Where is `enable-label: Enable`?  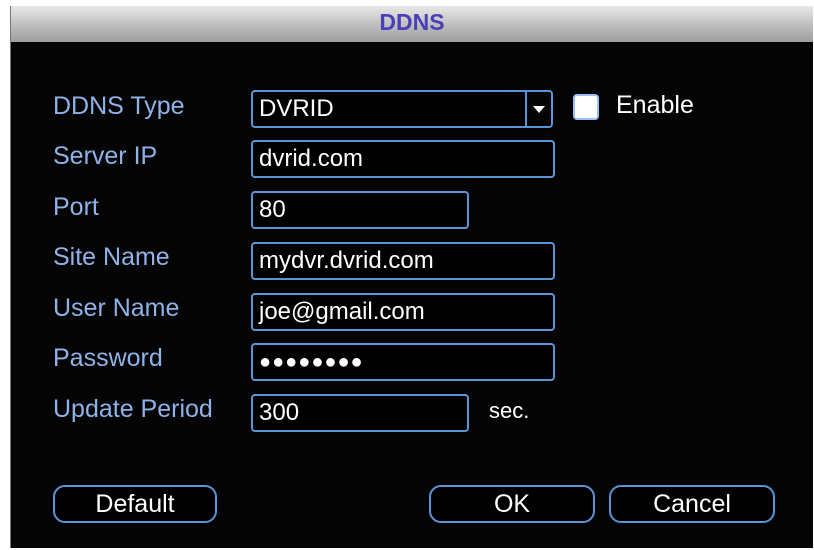 enable-label: Enable is located at coordinates (655, 105).